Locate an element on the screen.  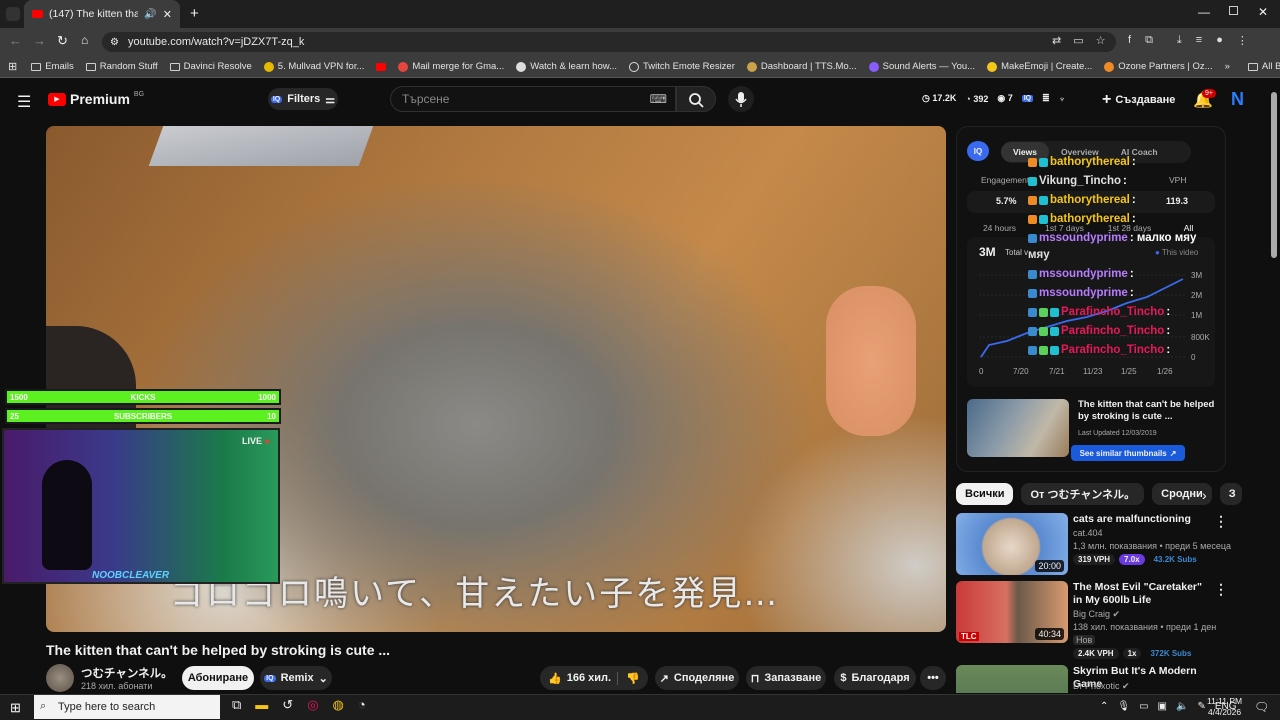
video-channel: Big Craig ✔ is located at coordinates (1096, 614).